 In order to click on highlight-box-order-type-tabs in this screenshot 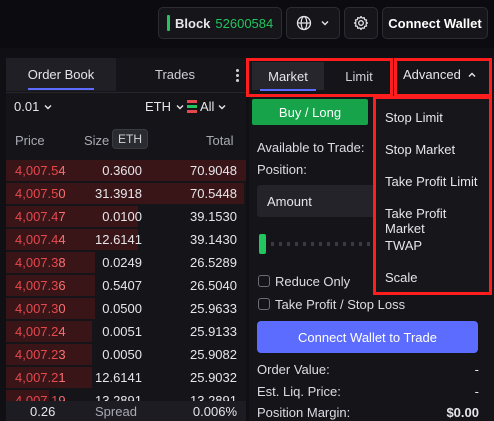, I will do `click(319, 77)`.